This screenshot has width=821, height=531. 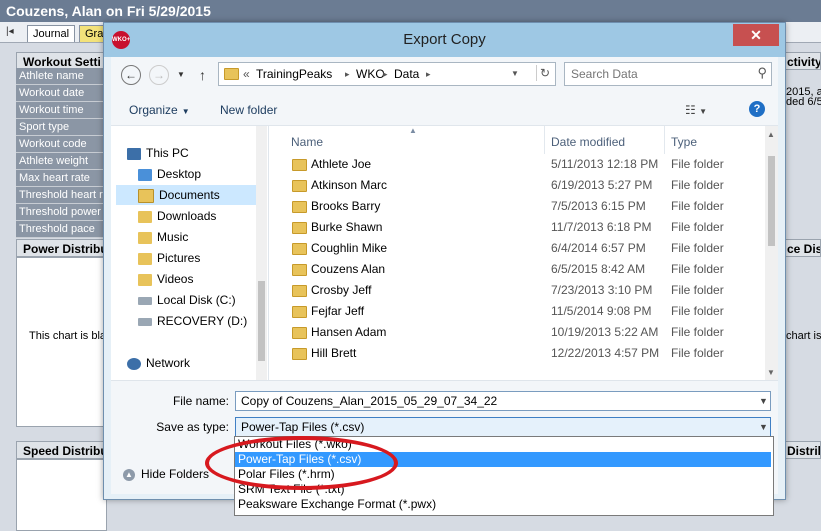 What do you see at coordinates (413, 130) in the screenshot?
I see `sort-up-icon: ▲` at bounding box center [413, 130].